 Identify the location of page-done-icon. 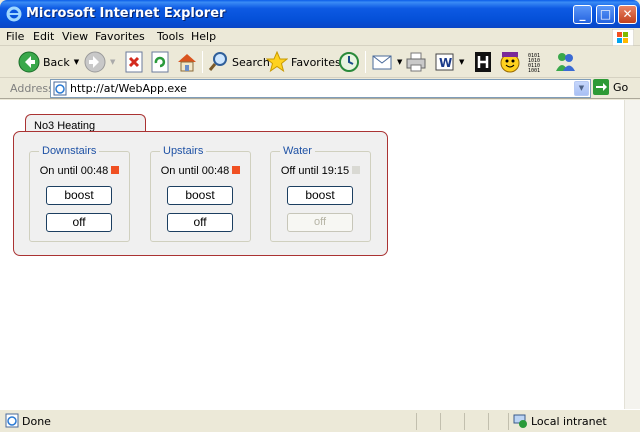
(12, 420).